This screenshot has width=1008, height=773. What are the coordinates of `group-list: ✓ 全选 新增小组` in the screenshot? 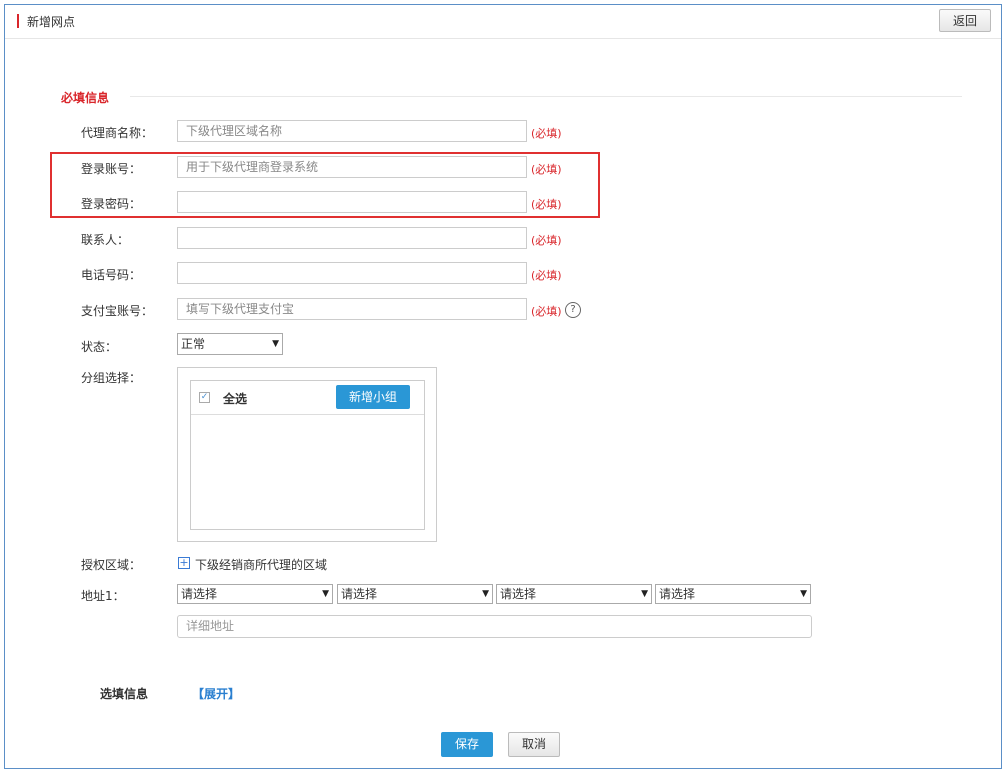 It's located at (307, 455).